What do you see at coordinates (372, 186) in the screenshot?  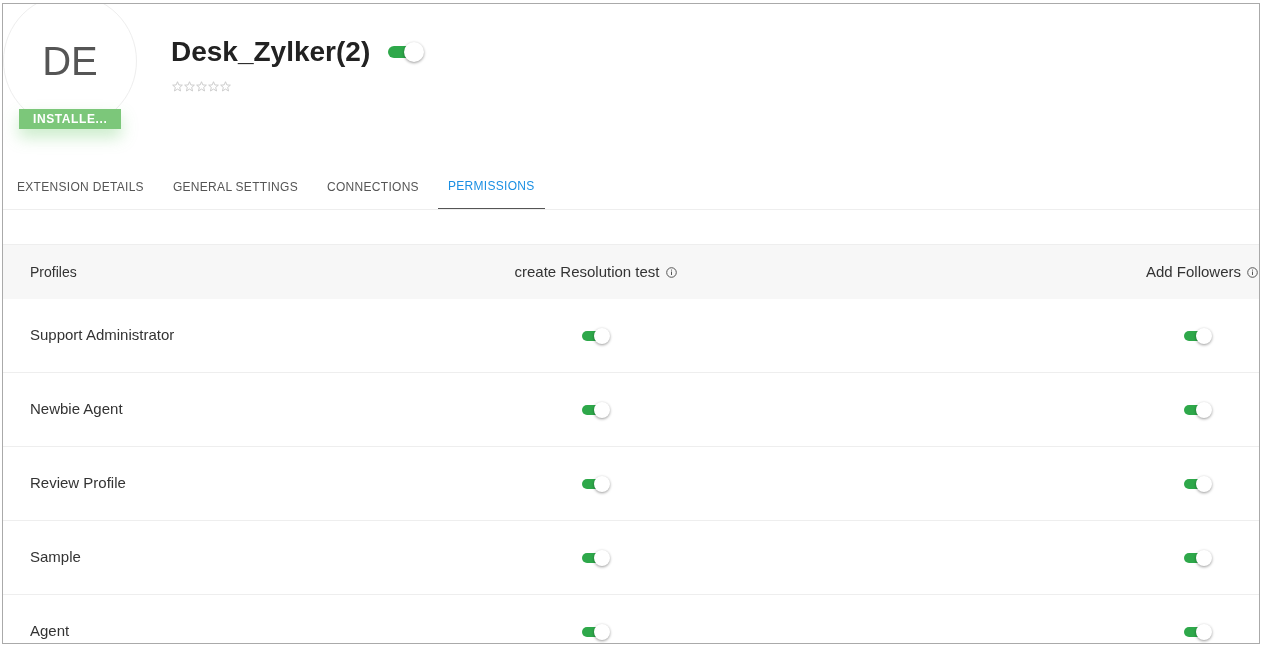 I see `tab: CONNECTIONS` at bounding box center [372, 186].